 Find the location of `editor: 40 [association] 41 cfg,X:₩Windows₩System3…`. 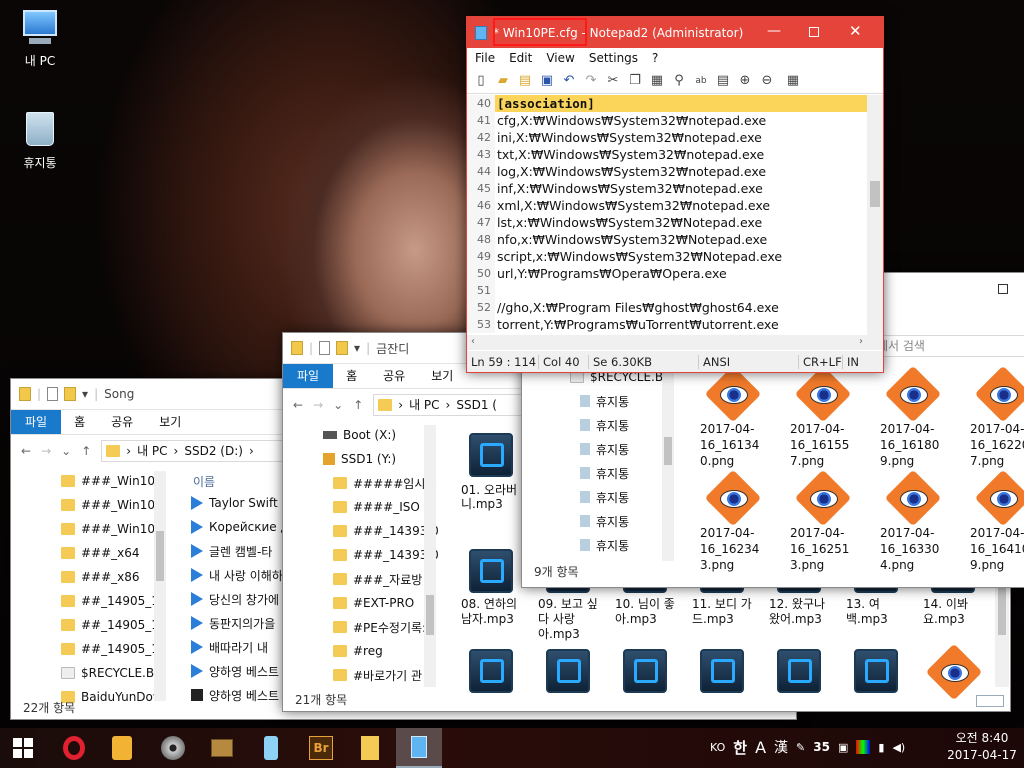

editor: 40 [association] 41 cfg,X:₩Windows₩System3… is located at coordinates (667, 222).